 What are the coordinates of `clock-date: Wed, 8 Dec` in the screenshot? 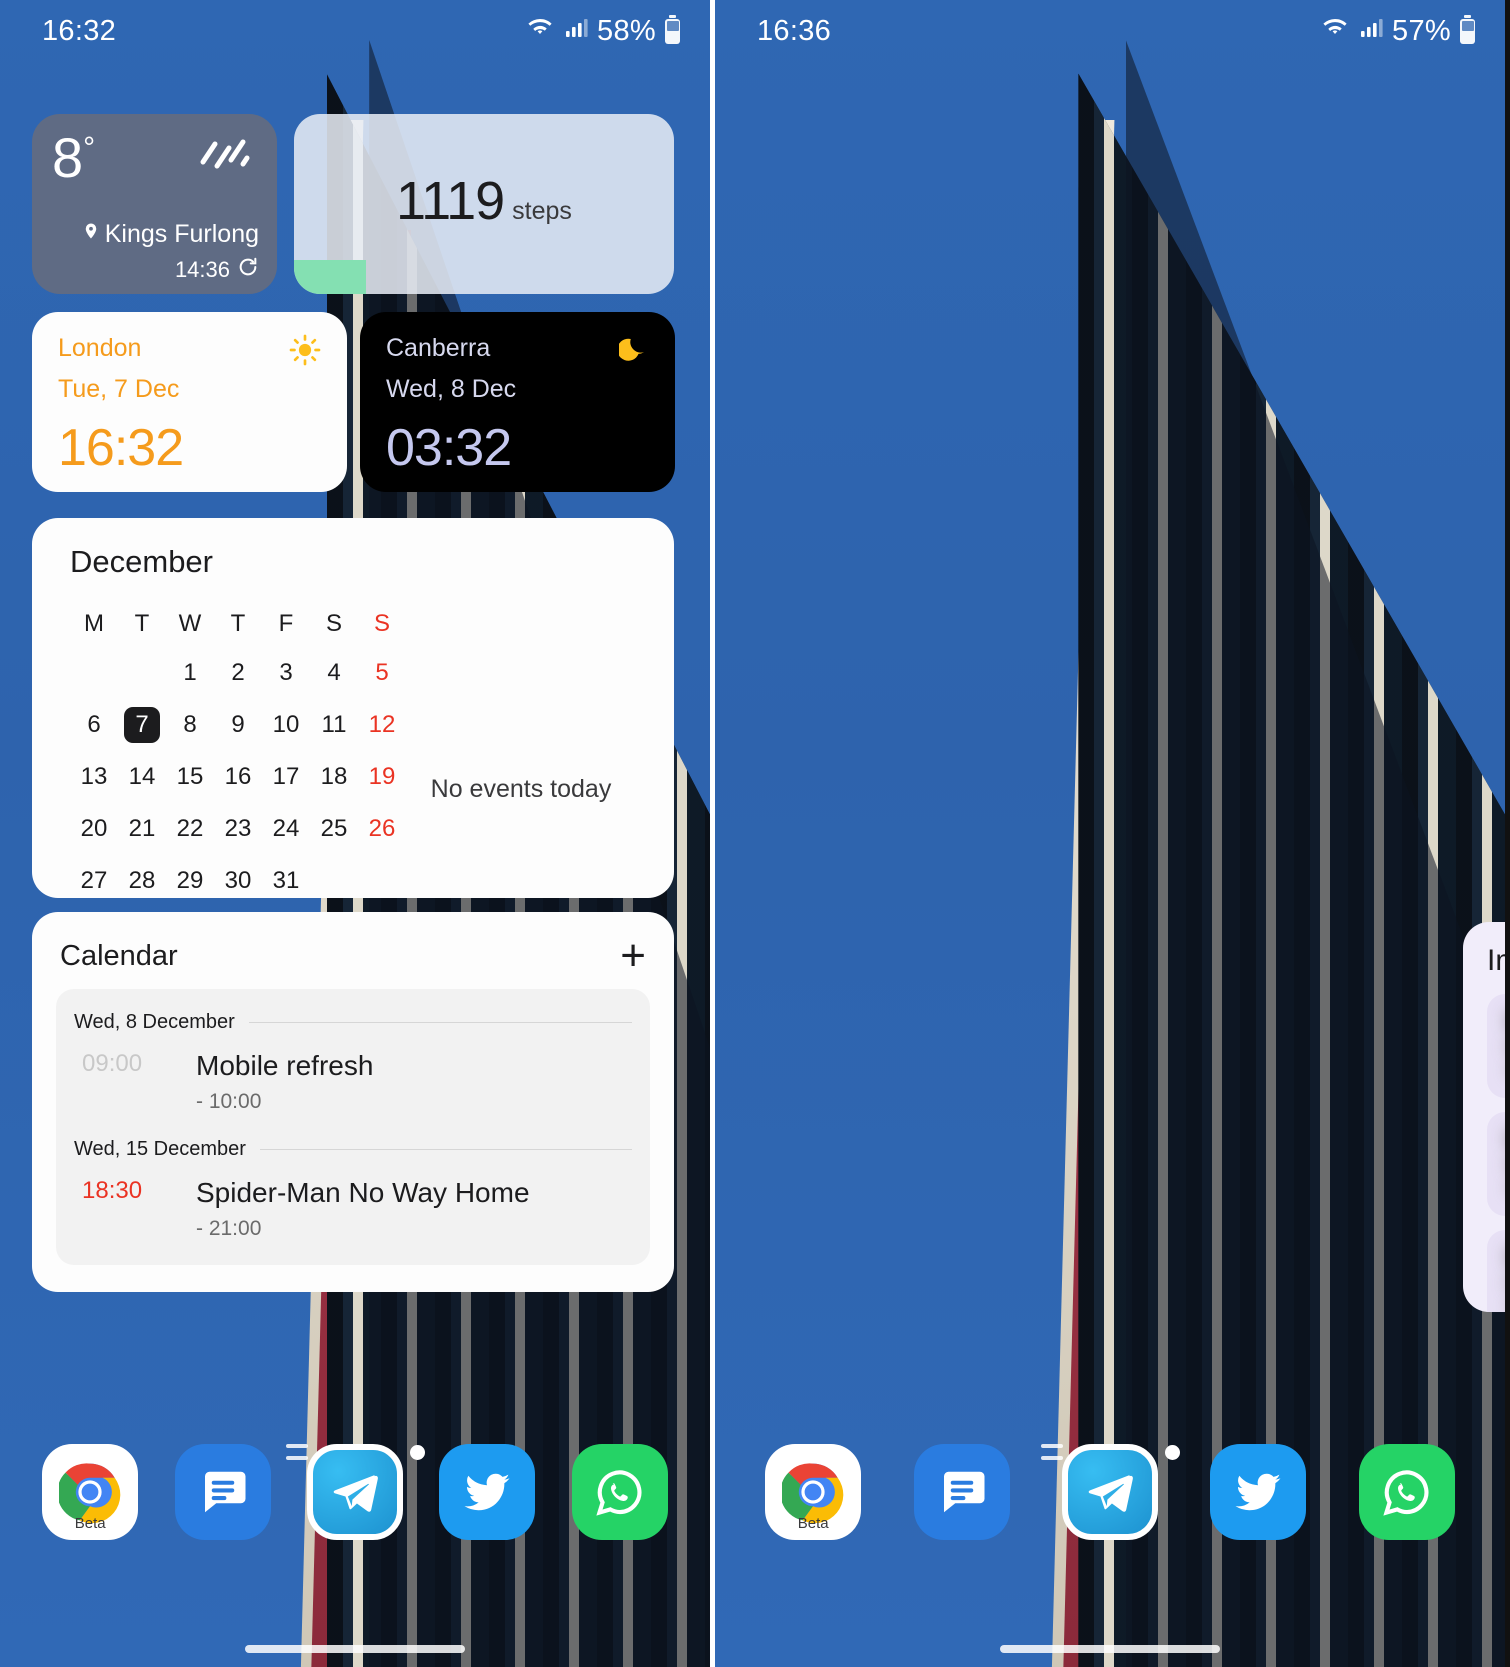 It's located at (451, 389).